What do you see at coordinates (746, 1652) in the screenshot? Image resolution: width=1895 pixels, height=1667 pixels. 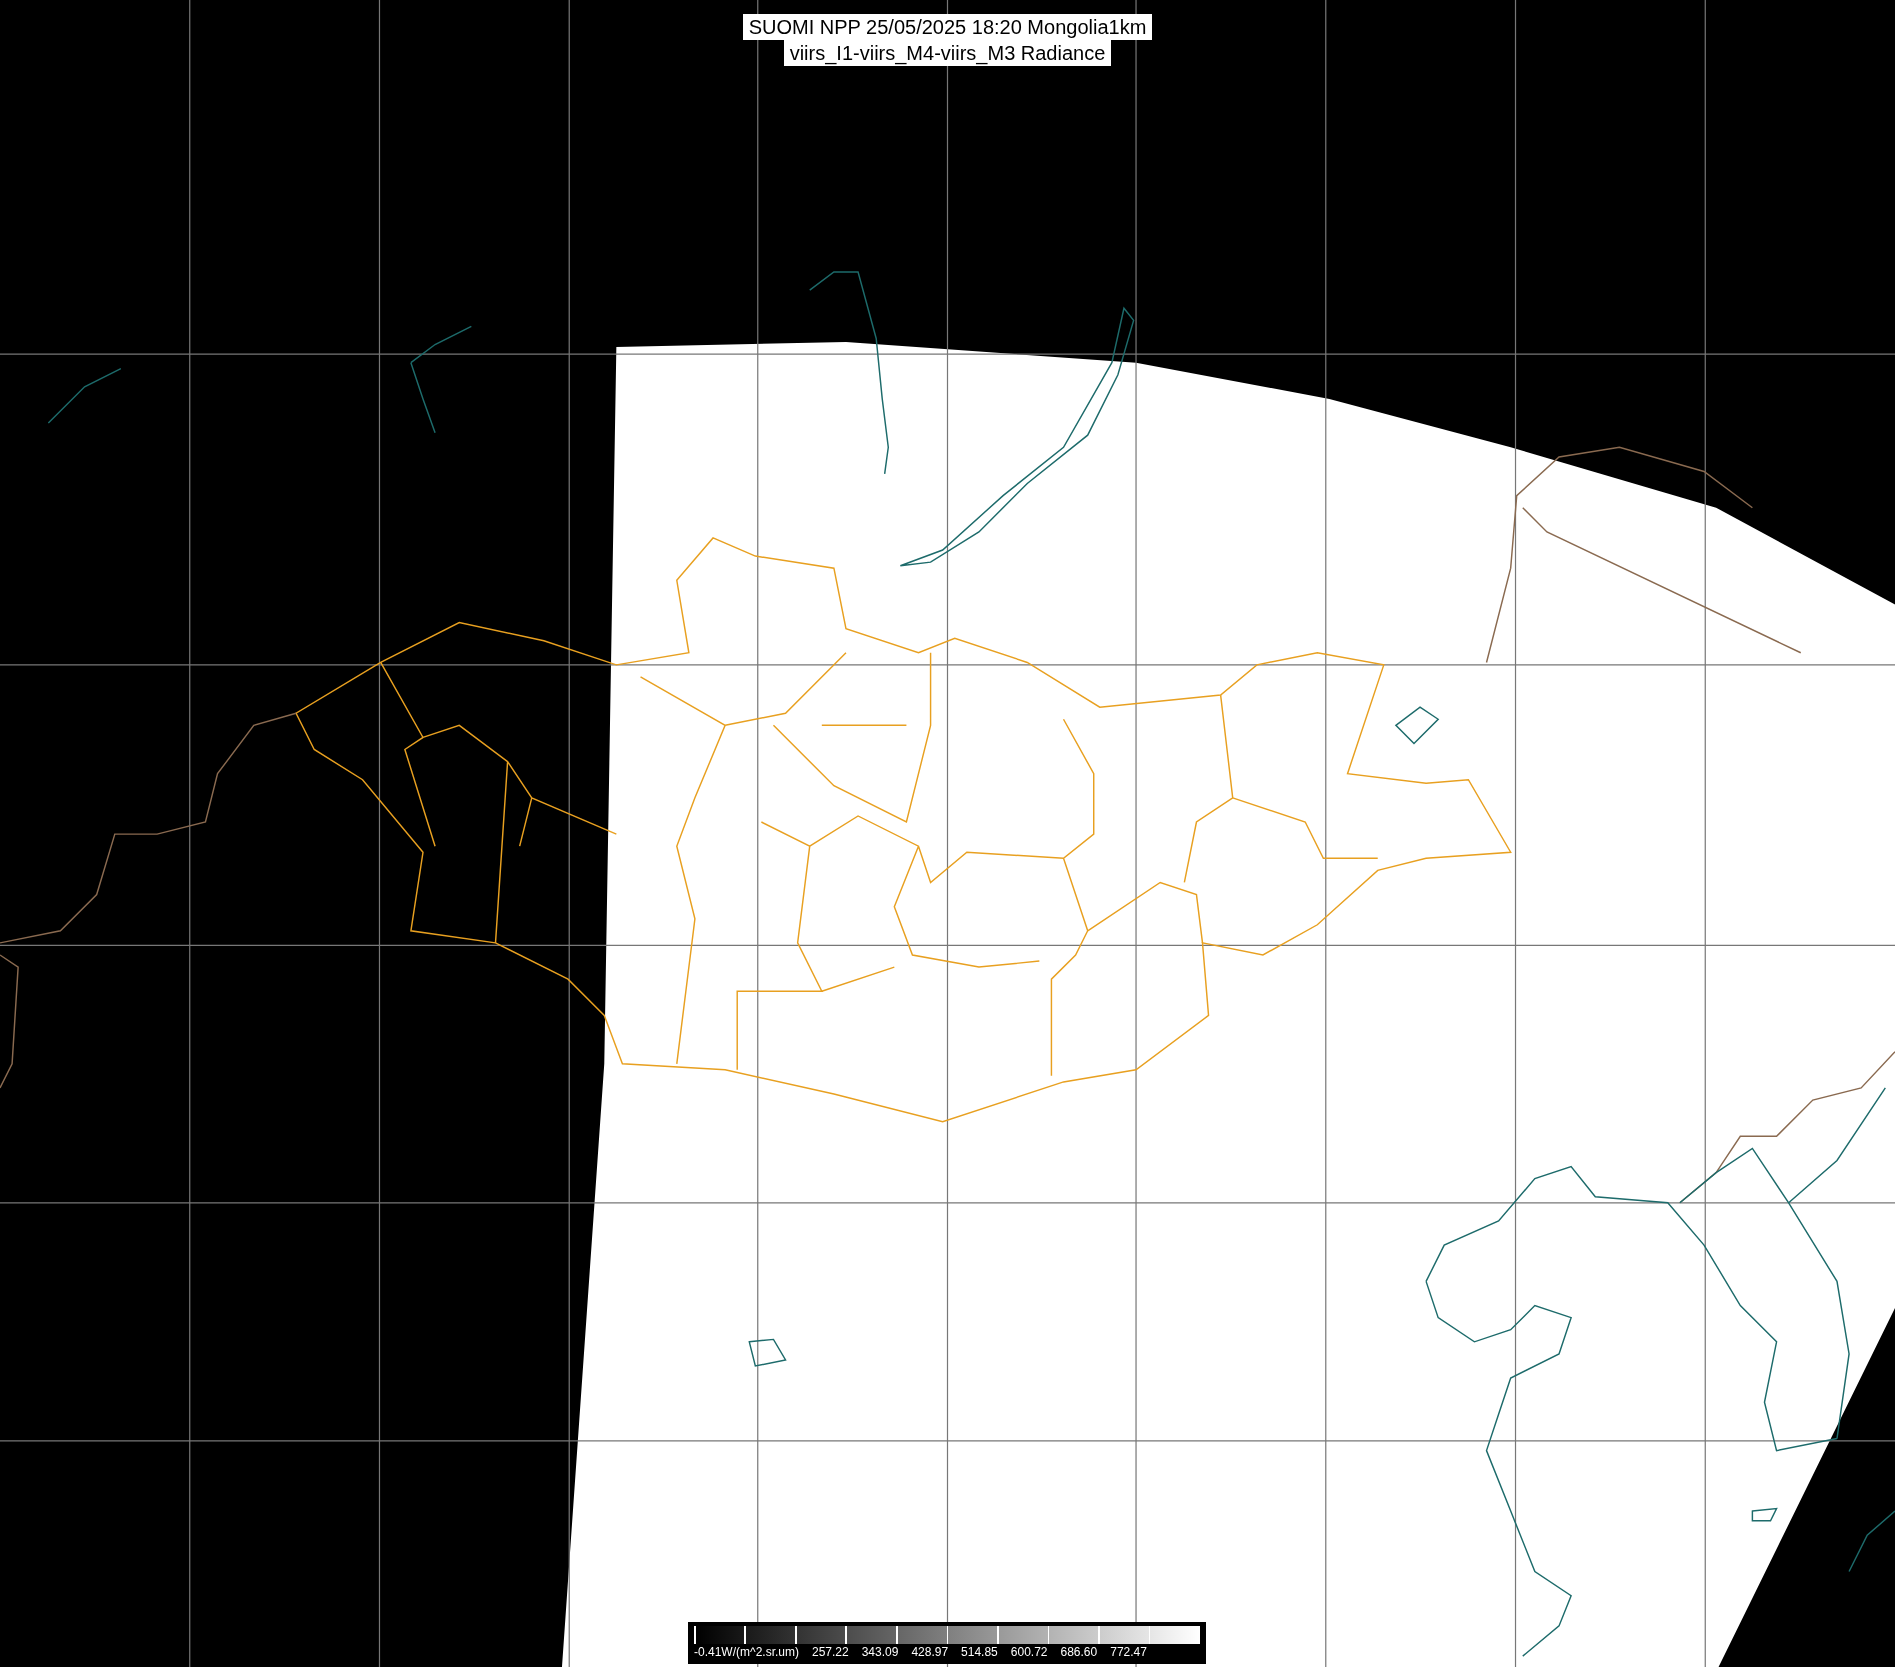 I see `colorbar-unit-label: -0.41W/(m^2.sr.um)` at bounding box center [746, 1652].